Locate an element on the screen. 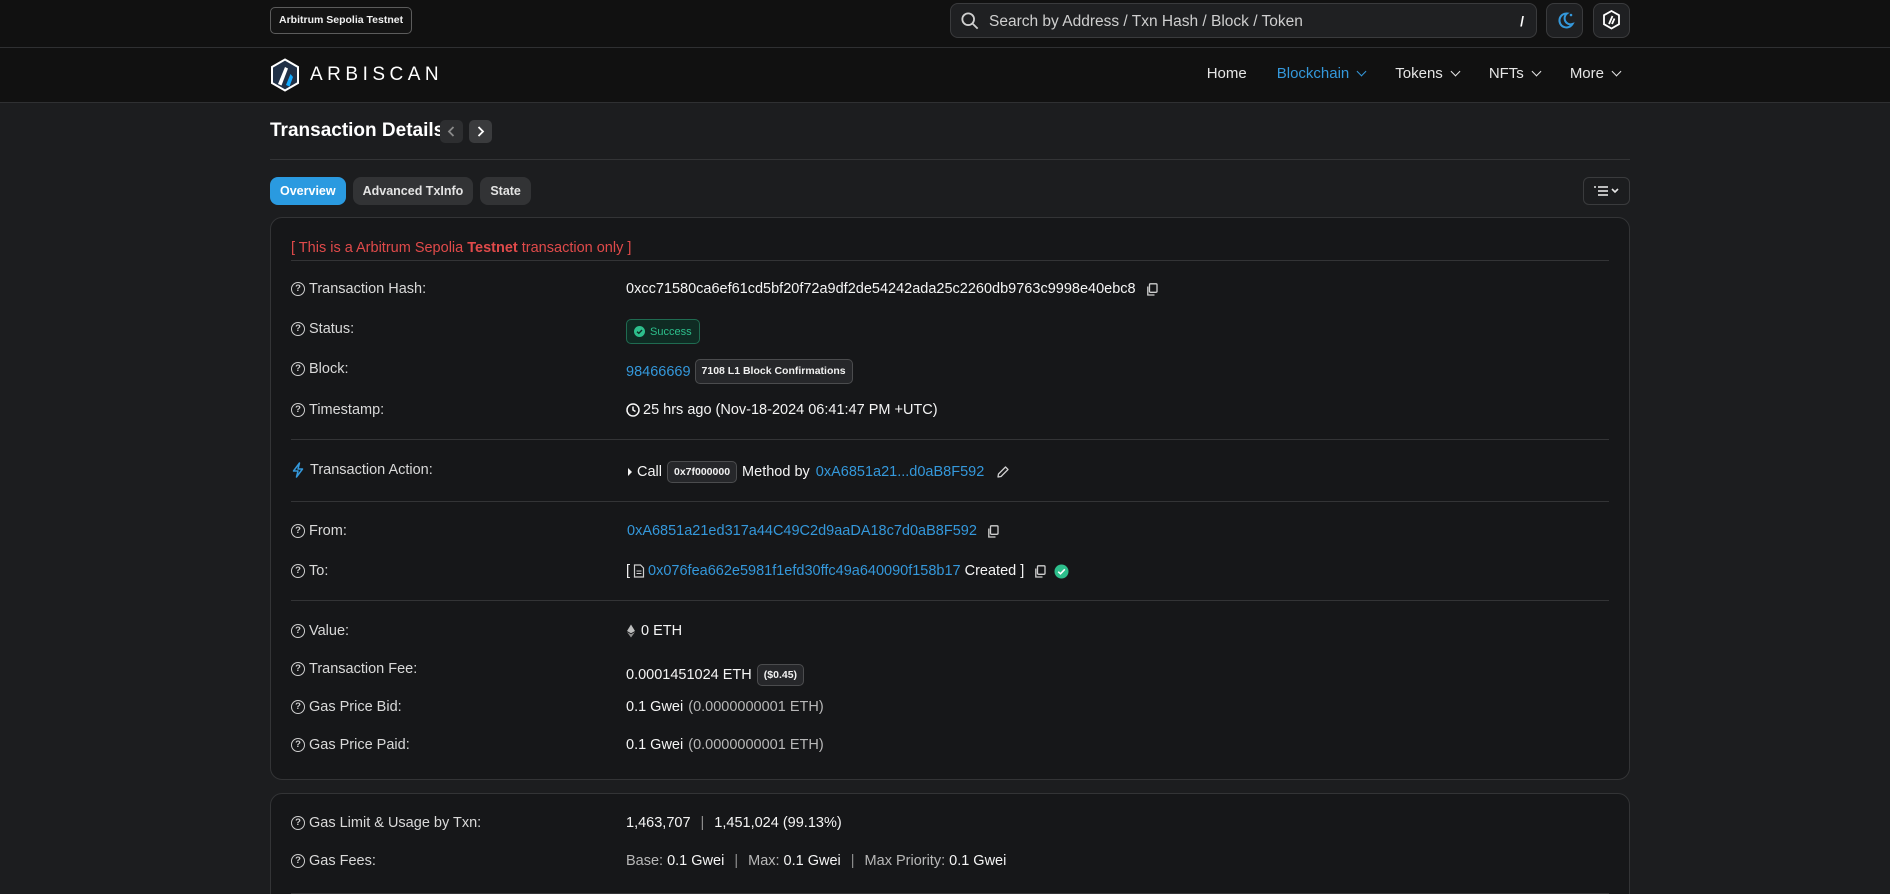 The image size is (1890, 894). next-tx-button is located at coordinates (480, 131).